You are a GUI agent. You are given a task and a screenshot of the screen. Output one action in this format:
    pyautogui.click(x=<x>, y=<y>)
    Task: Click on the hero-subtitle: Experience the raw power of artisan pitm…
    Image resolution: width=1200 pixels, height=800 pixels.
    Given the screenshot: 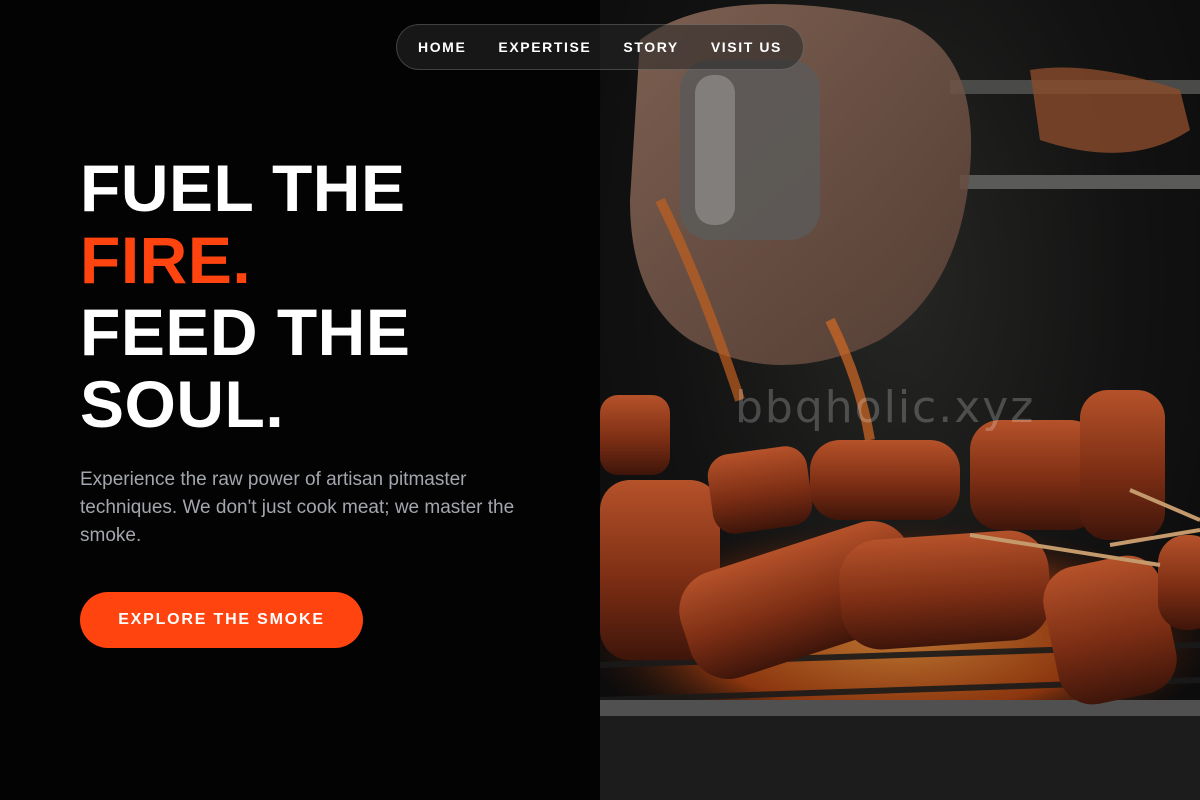 What is the action you would take?
    pyautogui.click(x=297, y=507)
    